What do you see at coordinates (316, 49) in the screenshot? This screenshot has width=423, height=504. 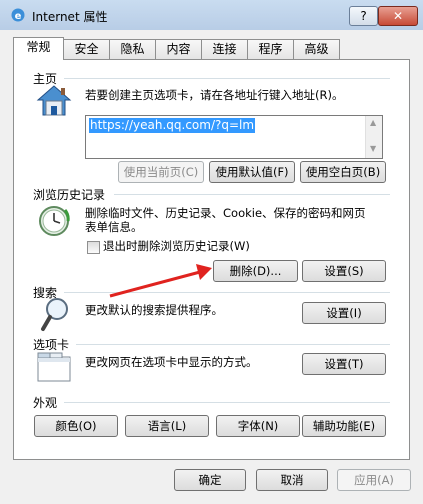 I see `tab-advanced: 高级` at bounding box center [316, 49].